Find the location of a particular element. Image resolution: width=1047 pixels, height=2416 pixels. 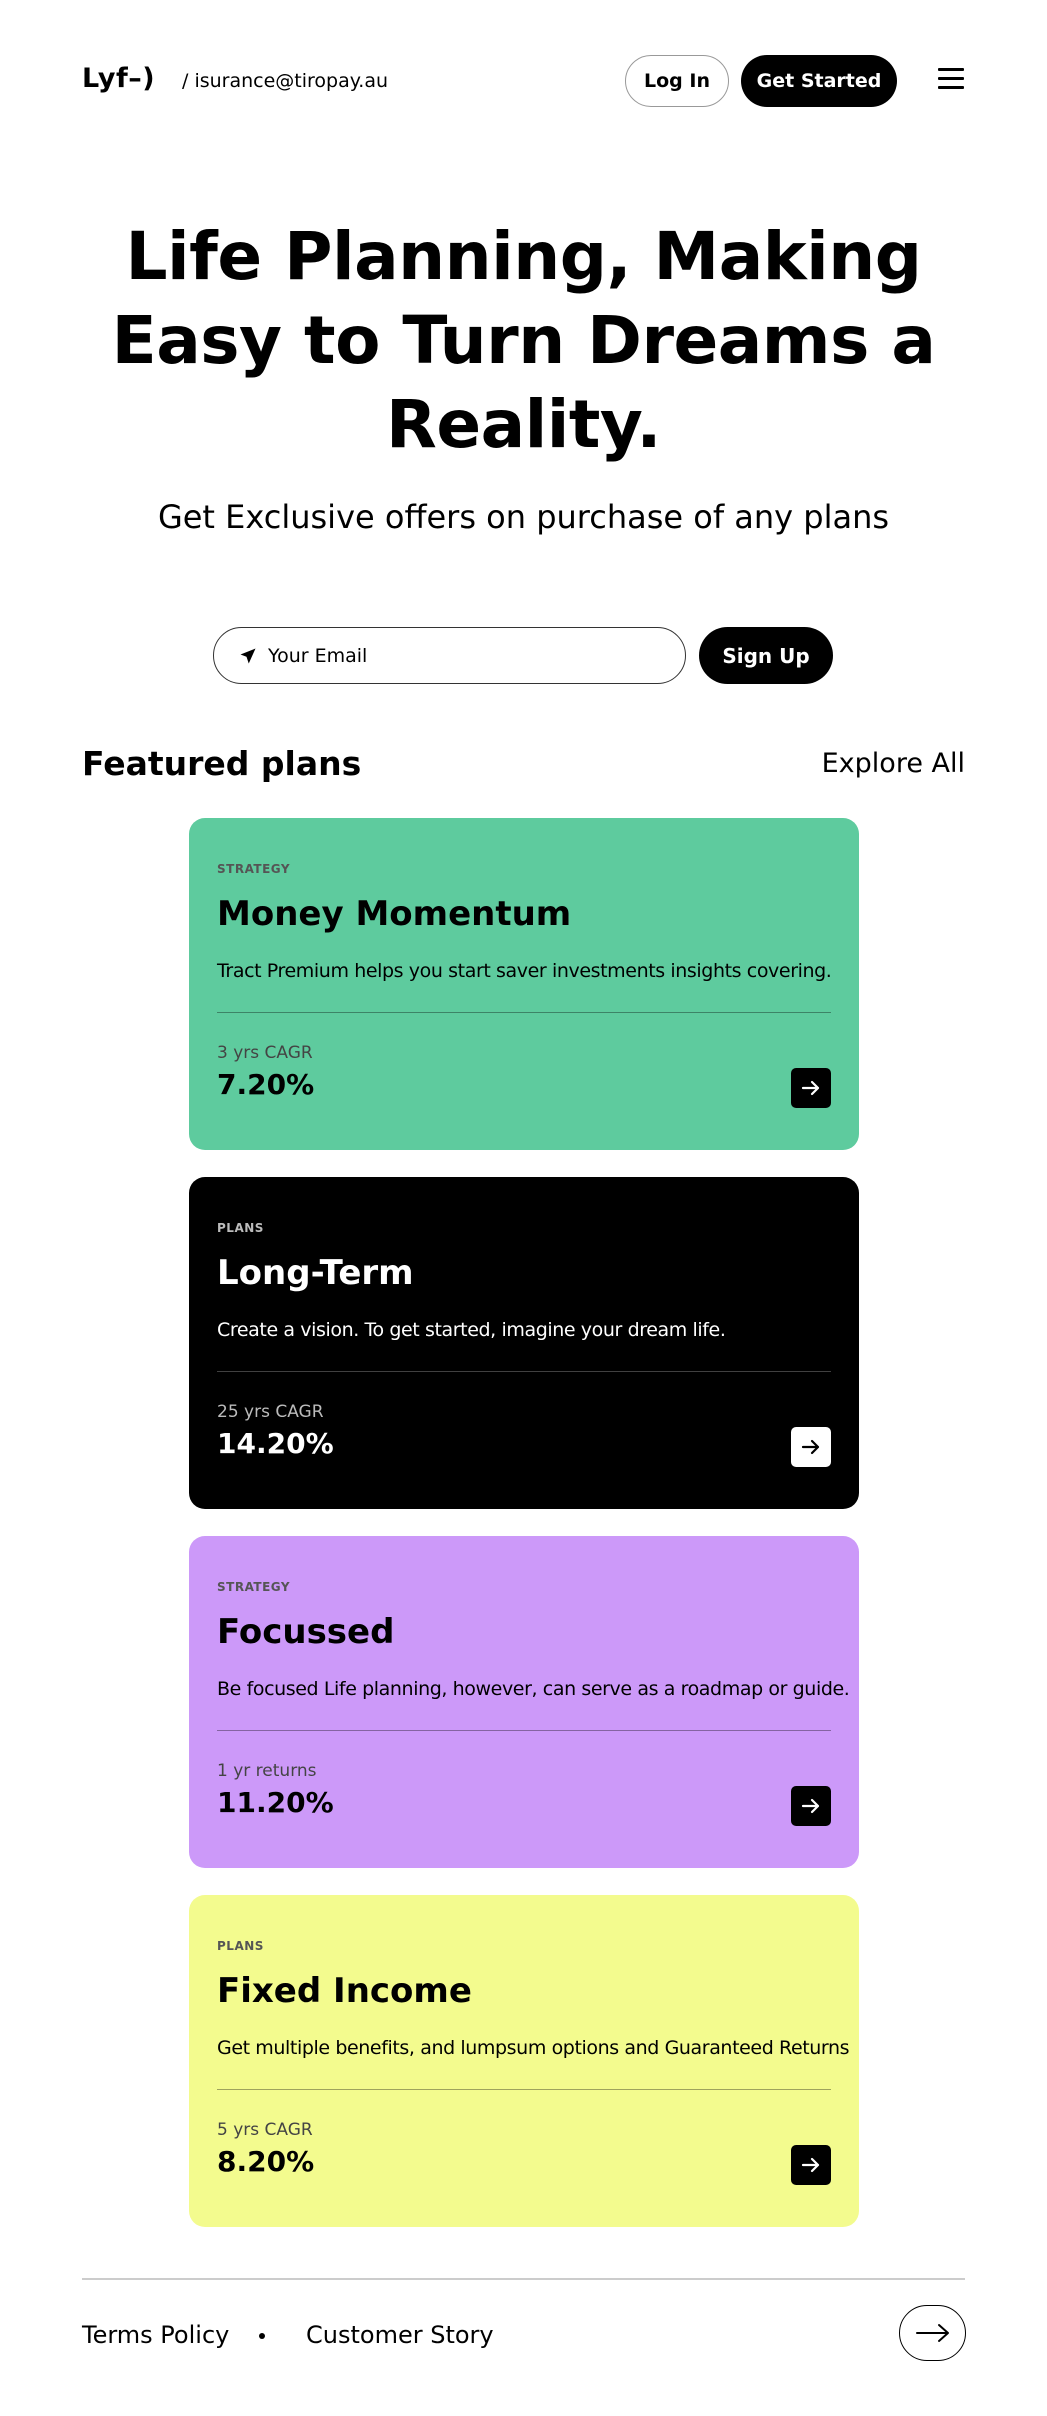

email-field-wrapper is located at coordinates (449, 655).